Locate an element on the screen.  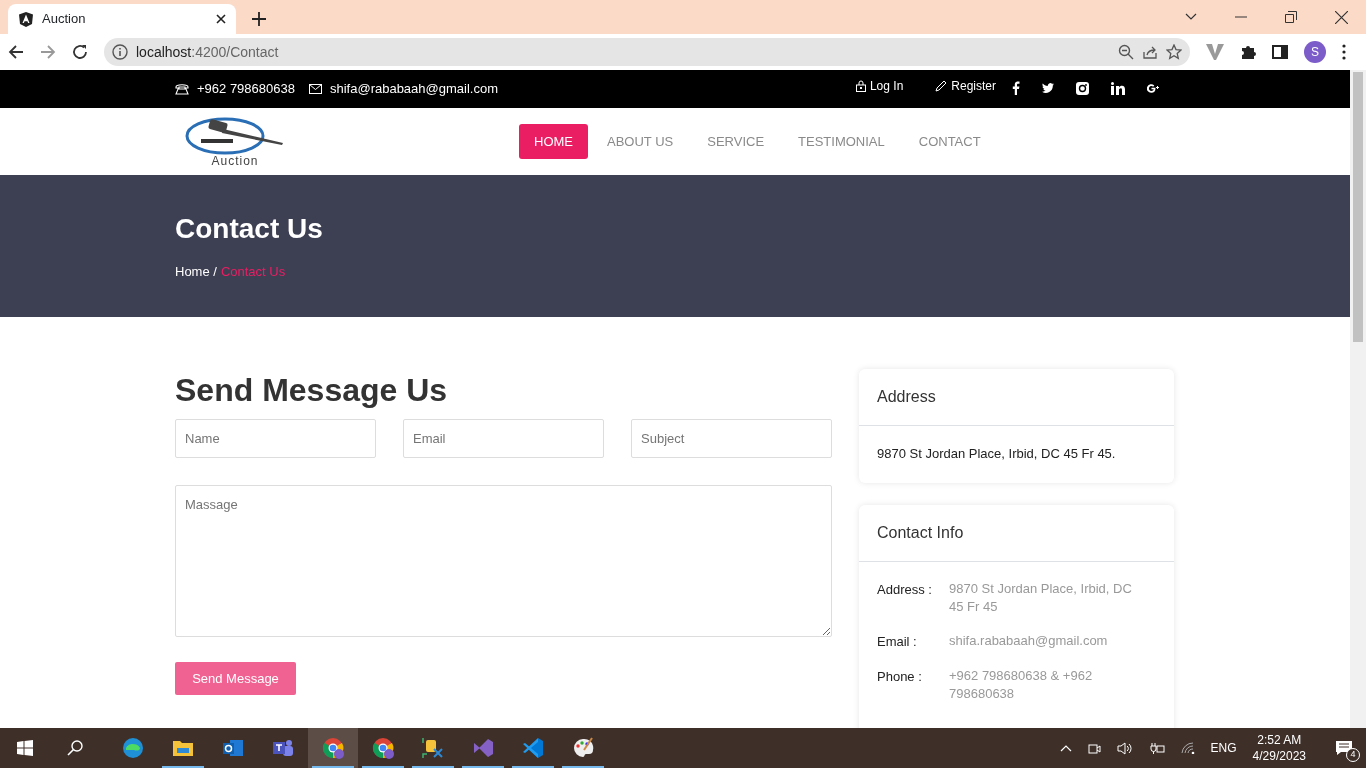
language-indicator: ENG is located at coordinates (1223, 748).